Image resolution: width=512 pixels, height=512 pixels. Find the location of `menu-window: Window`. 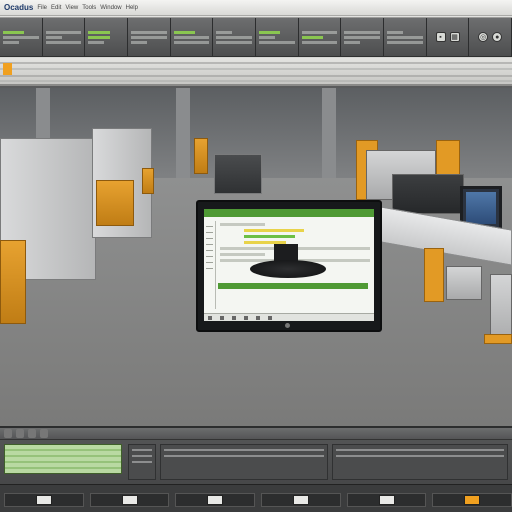

menu-window: Window is located at coordinates (110, 8).